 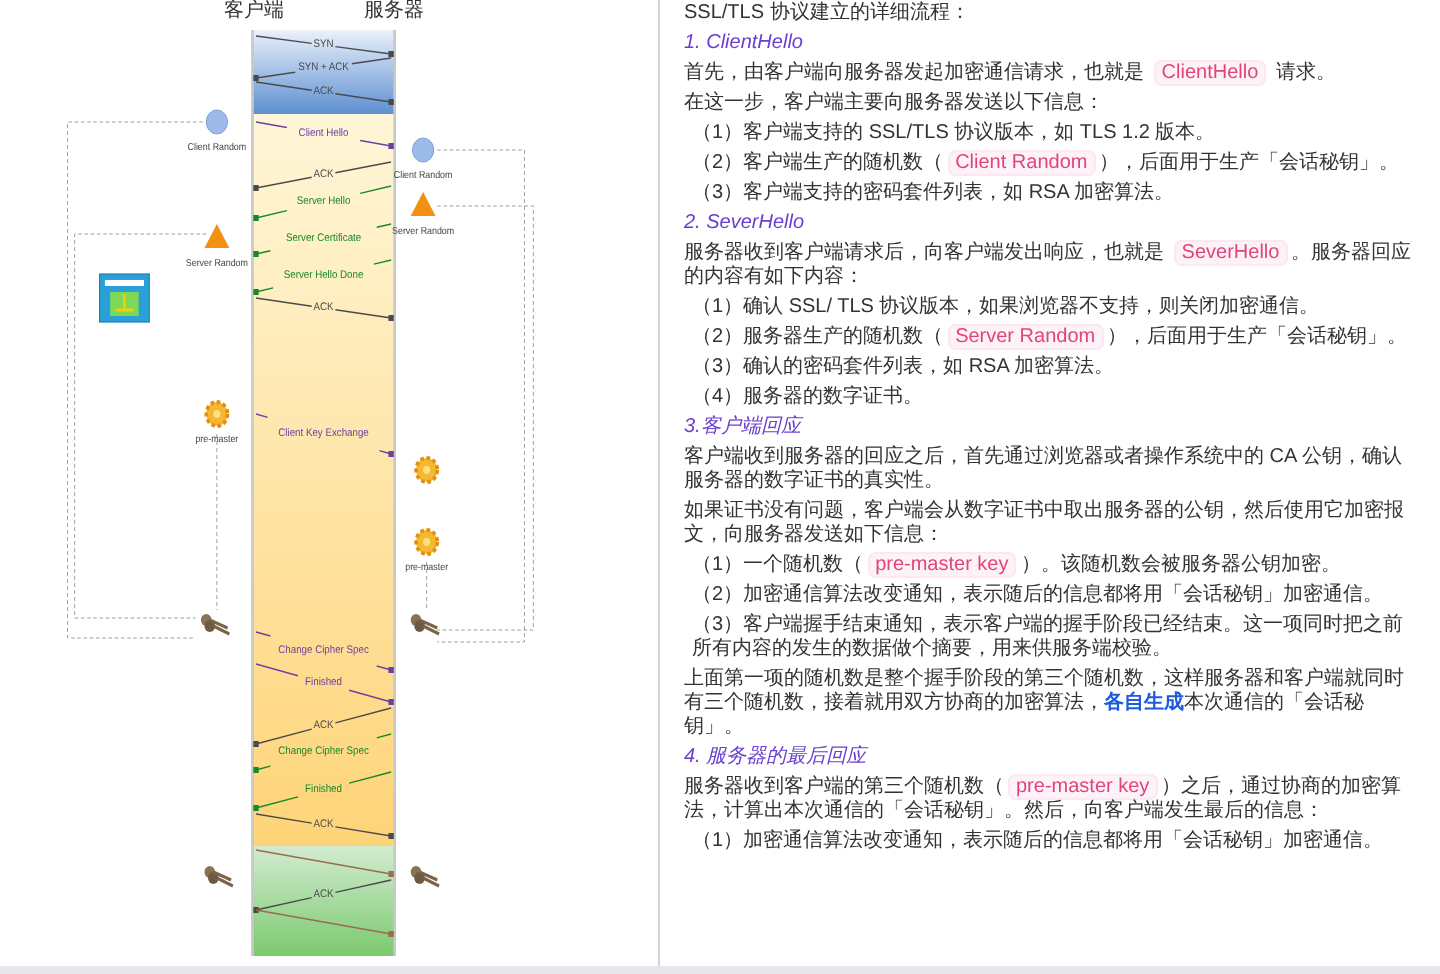 What do you see at coordinates (1046, 164) in the screenshot?
I see `list-item: （2）客户端生产的随机数（ Client Random ），后面用于生产「会话秘钥」。` at bounding box center [1046, 164].